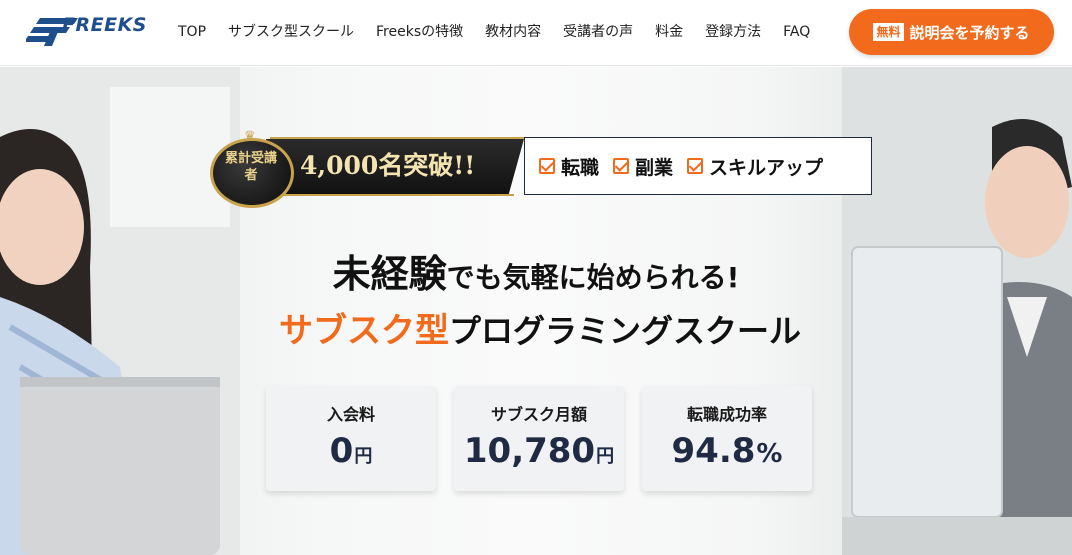  What do you see at coordinates (624, 331) in the screenshot?
I see `headline-rest: プログラミングスクール` at bounding box center [624, 331].